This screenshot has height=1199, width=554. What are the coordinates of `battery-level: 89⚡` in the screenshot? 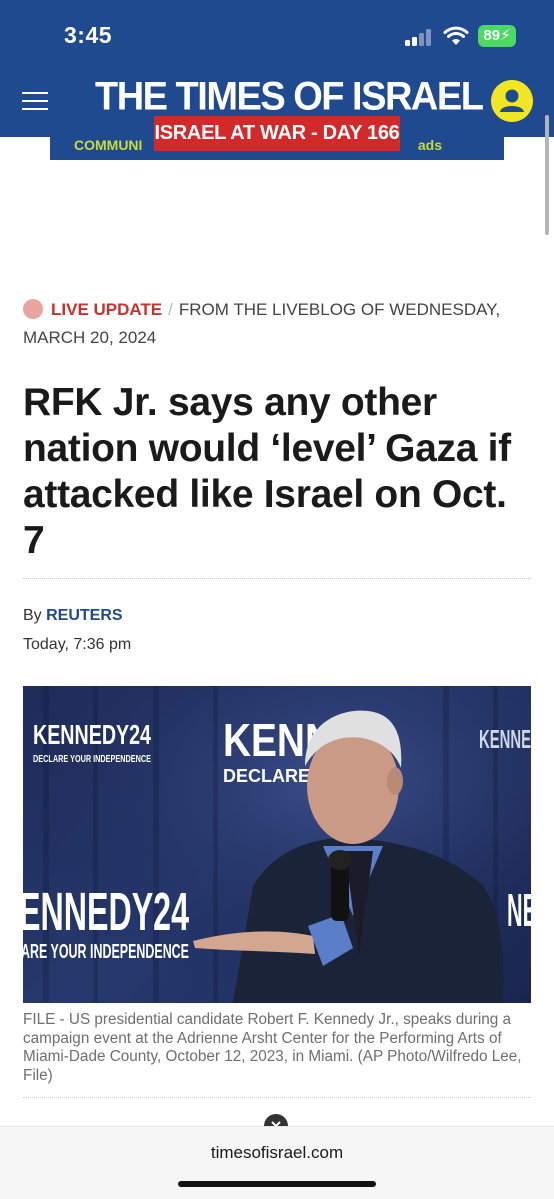 It's located at (497, 35).